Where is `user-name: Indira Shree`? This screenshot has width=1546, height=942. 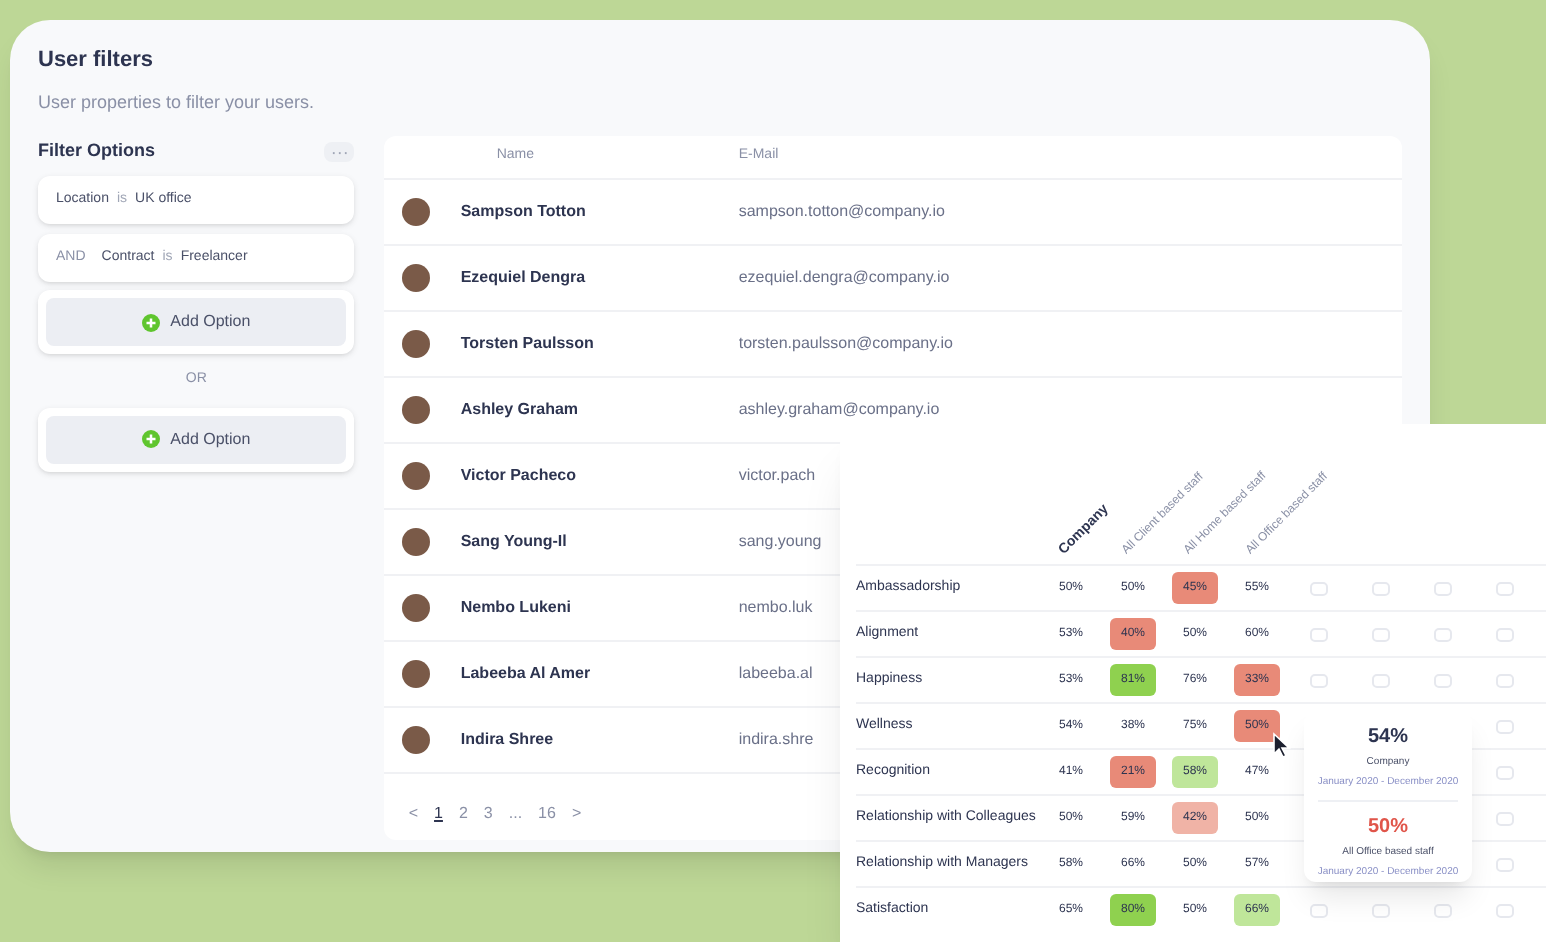
user-name: Indira Shree is located at coordinates (508, 740).